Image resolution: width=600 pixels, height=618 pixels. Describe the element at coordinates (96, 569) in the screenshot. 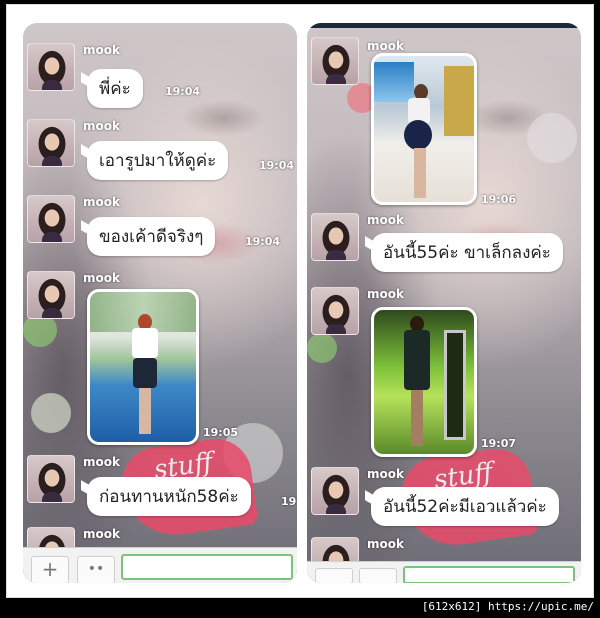

I see `sticker-button: ••` at that location.